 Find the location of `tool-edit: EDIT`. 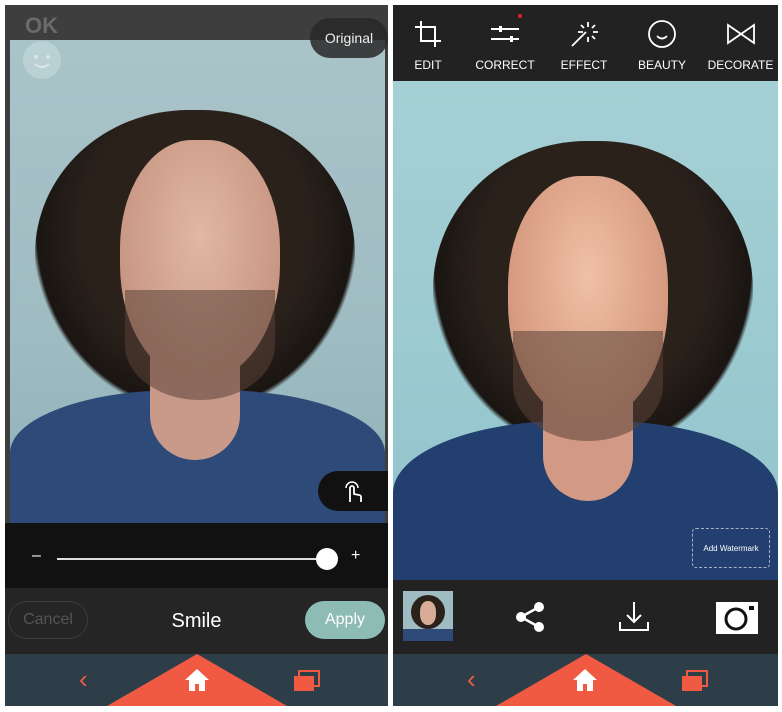

tool-edit: EDIT is located at coordinates (428, 43).